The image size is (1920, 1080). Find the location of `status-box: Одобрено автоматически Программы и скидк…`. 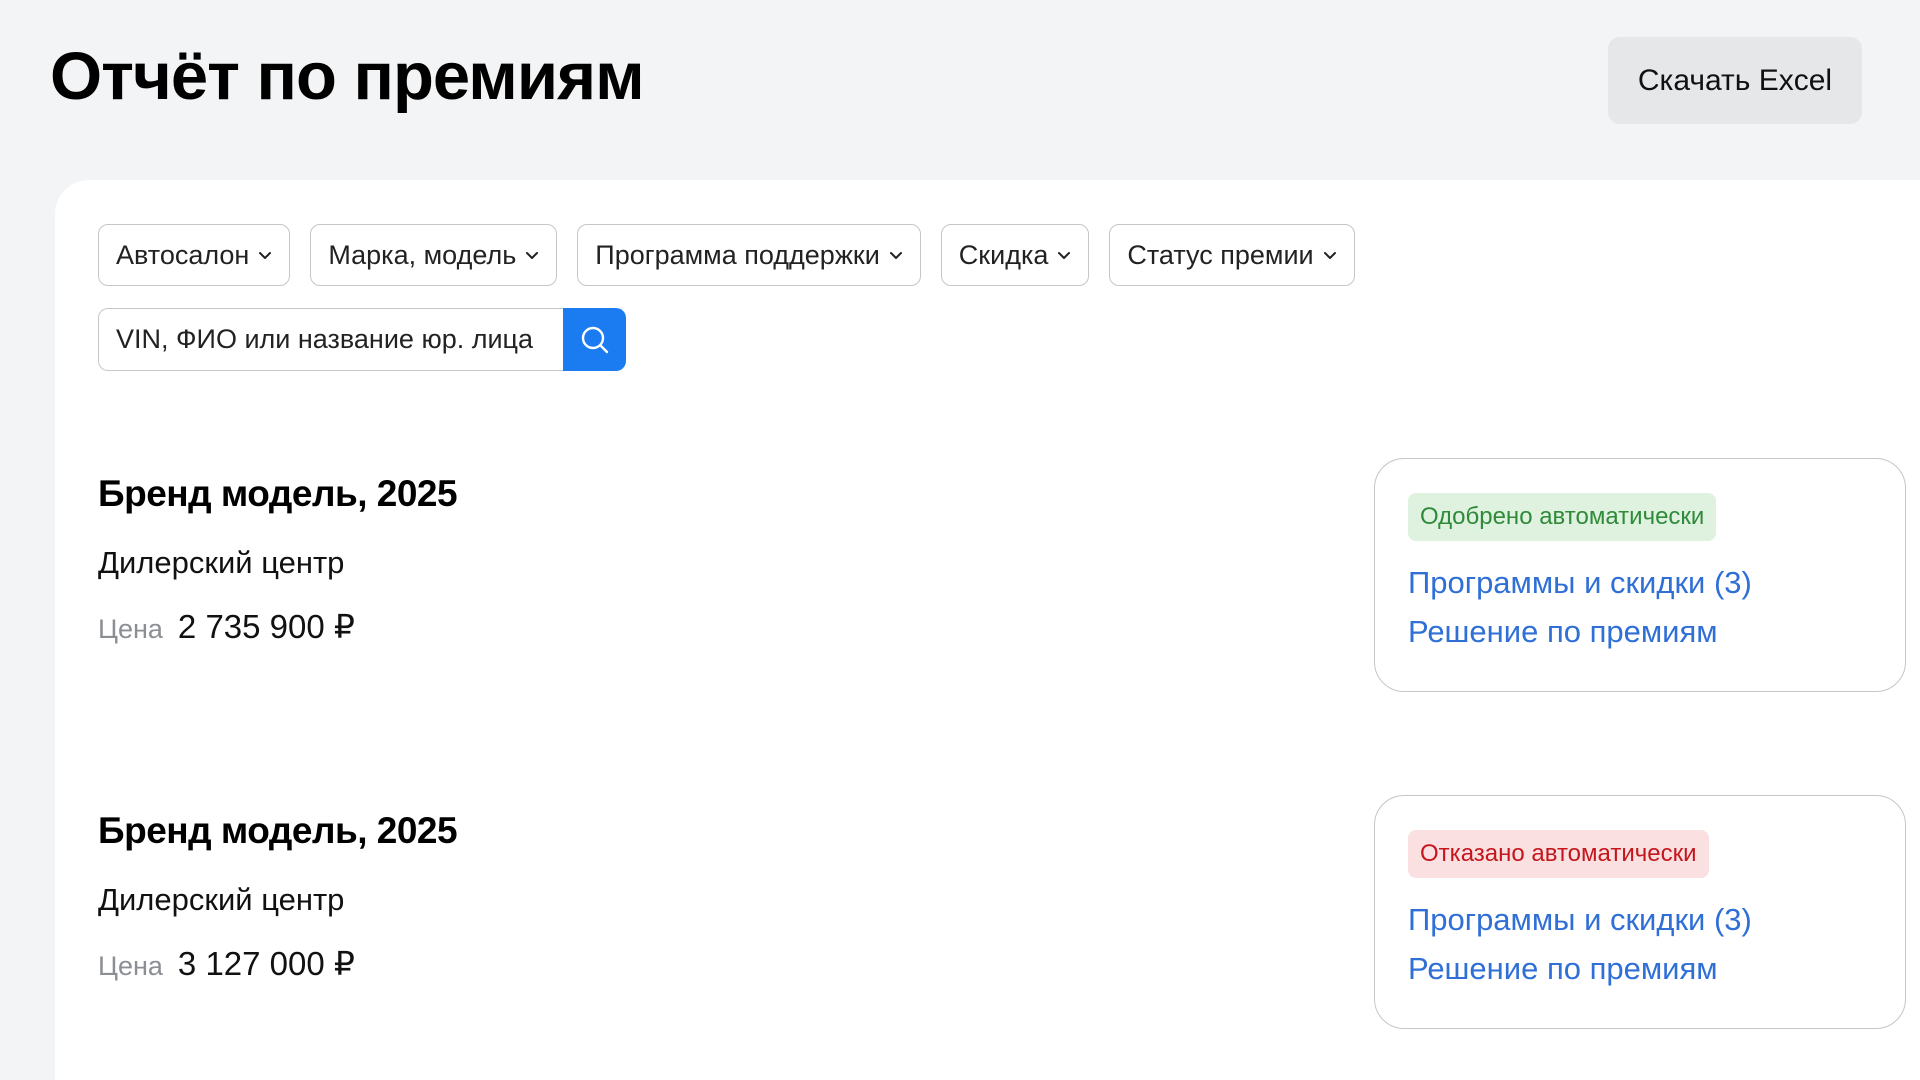

status-box: Одобрено автоматически Программы и скидк… is located at coordinates (1640, 575).